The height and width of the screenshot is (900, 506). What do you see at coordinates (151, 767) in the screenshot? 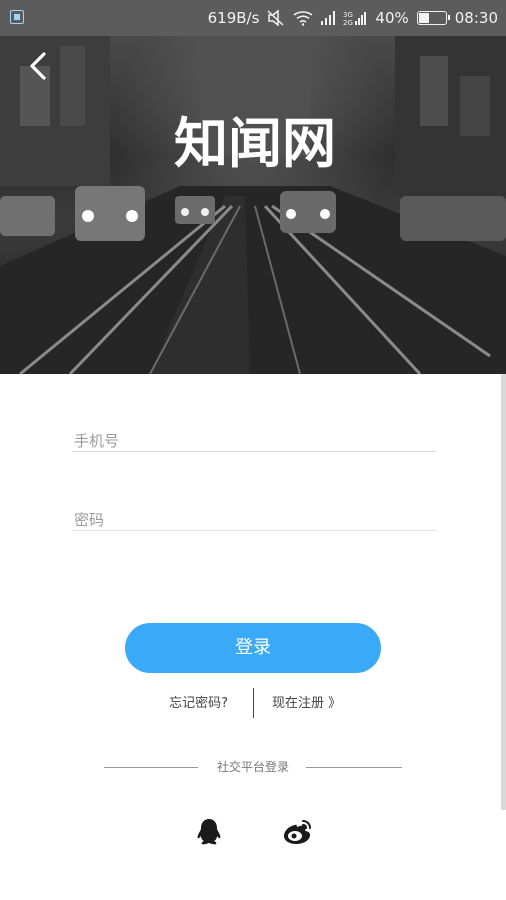
I see `divider-left` at bounding box center [151, 767].